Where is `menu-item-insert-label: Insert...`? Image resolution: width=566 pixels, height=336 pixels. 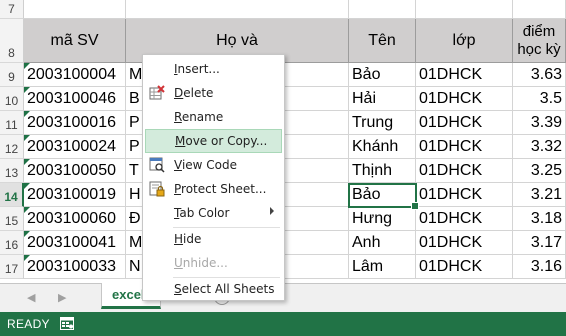 menu-item-insert-label: Insert... is located at coordinates (197, 69).